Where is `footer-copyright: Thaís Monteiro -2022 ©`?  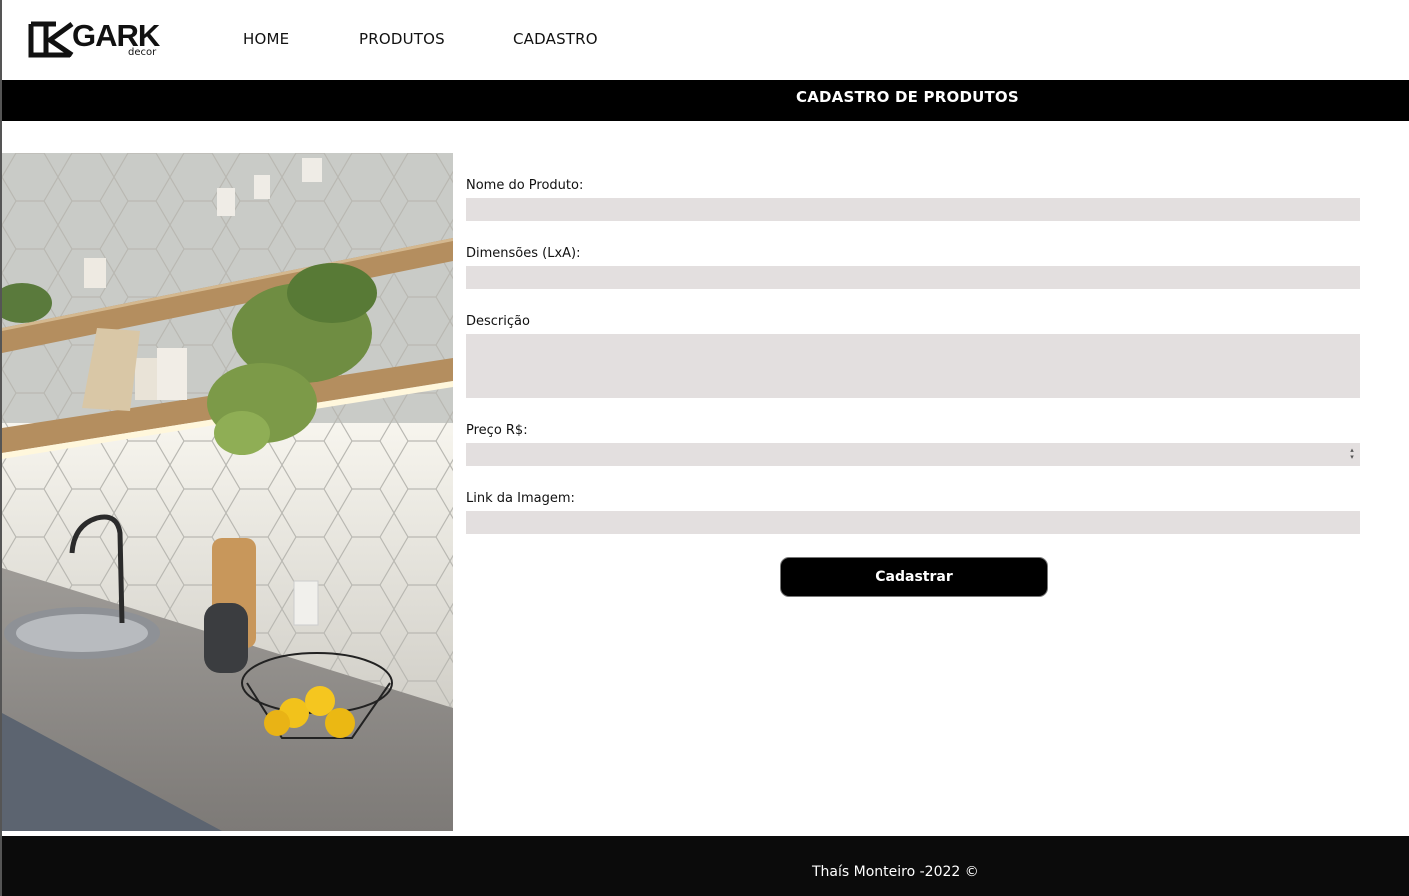 footer-copyright: Thaís Monteiro -2022 © is located at coordinates (895, 872).